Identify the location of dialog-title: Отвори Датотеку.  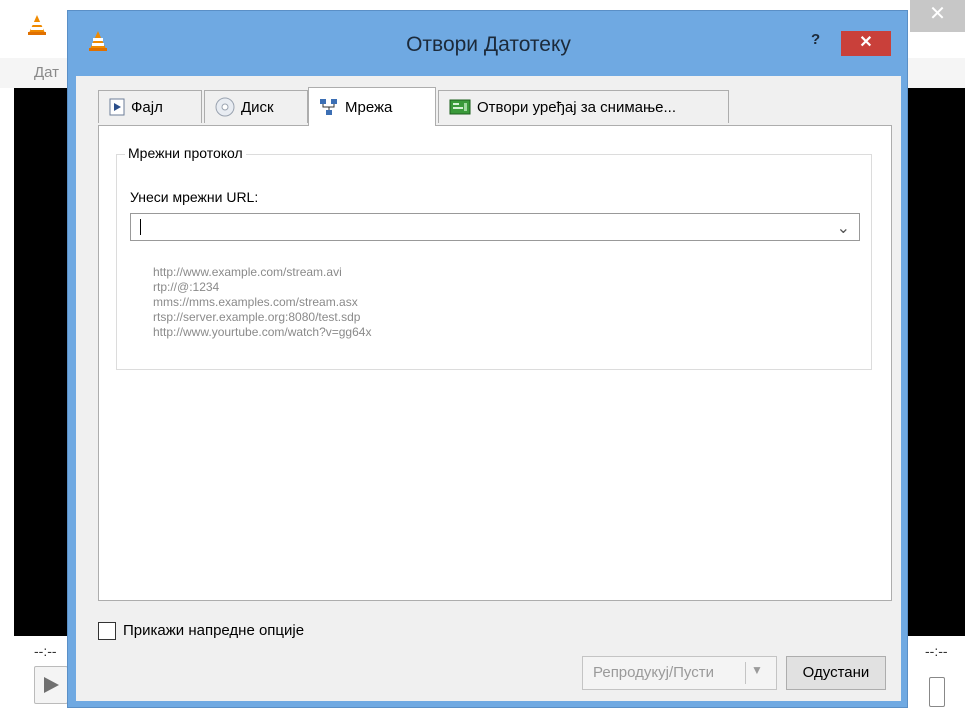
(488, 44).